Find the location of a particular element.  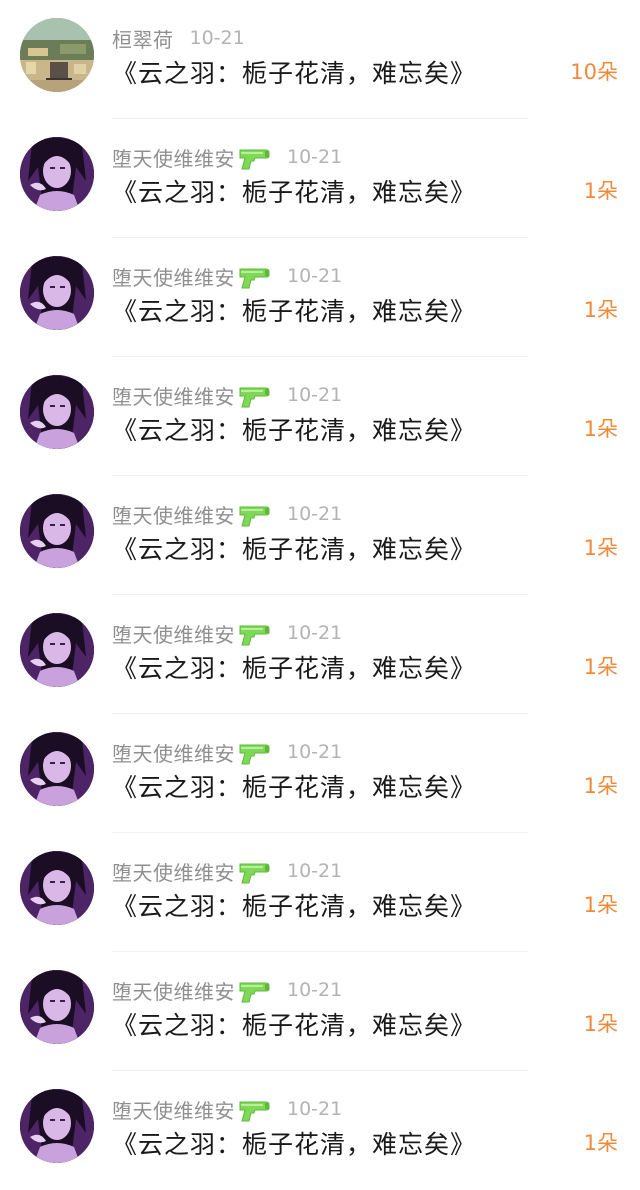

landscape-avatar-image is located at coordinates (57, 55).